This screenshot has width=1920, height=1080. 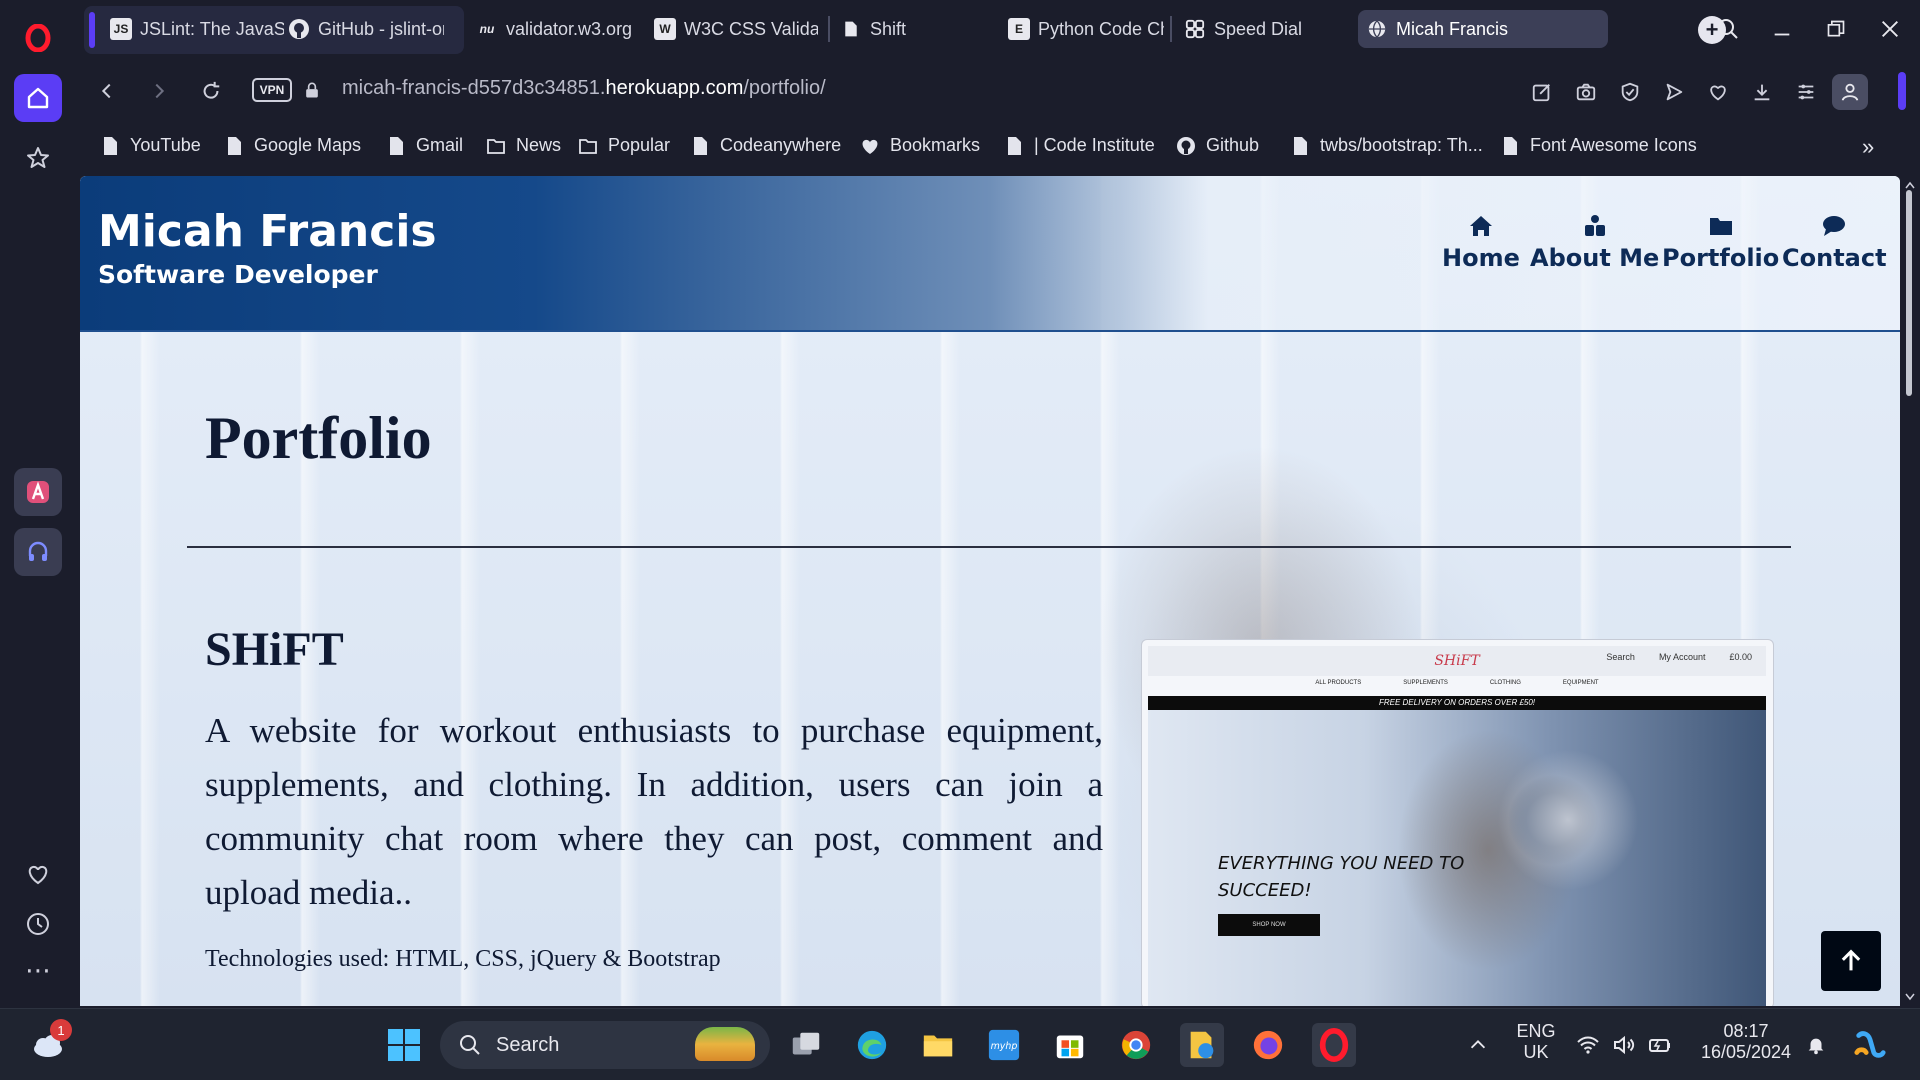 What do you see at coordinates (150, 145) in the screenshot?
I see `bookmark-youtube: YouTube` at bounding box center [150, 145].